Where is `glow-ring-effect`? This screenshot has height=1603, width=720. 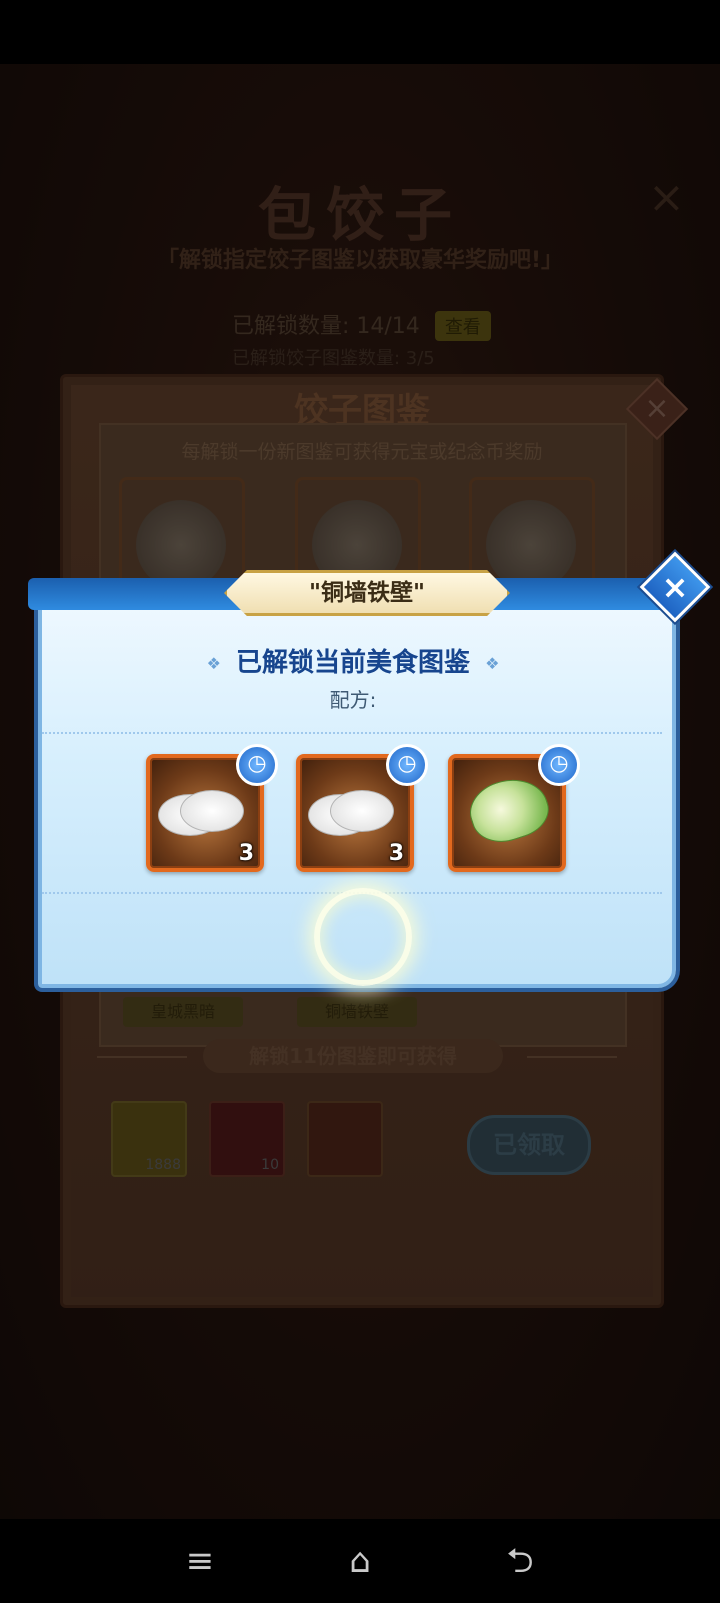 glow-ring-effect is located at coordinates (363, 937).